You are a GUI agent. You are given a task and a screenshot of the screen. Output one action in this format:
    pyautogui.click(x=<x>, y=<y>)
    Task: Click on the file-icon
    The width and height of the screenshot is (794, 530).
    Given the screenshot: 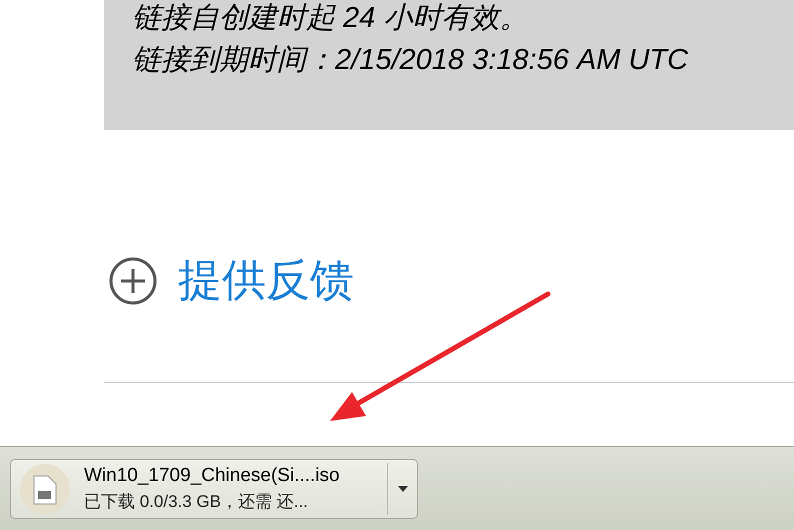 What is the action you would take?
    pyautogui.click(x=45, y=489)
    